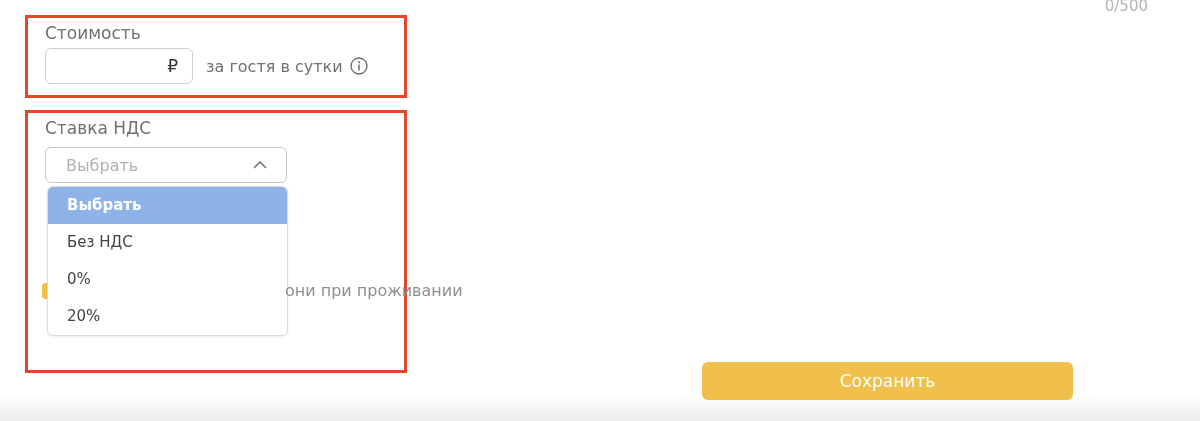 The width and height of the screenshot is (1200, 421). I want to click on field-label: Ставка НДС, so click(99, 128).